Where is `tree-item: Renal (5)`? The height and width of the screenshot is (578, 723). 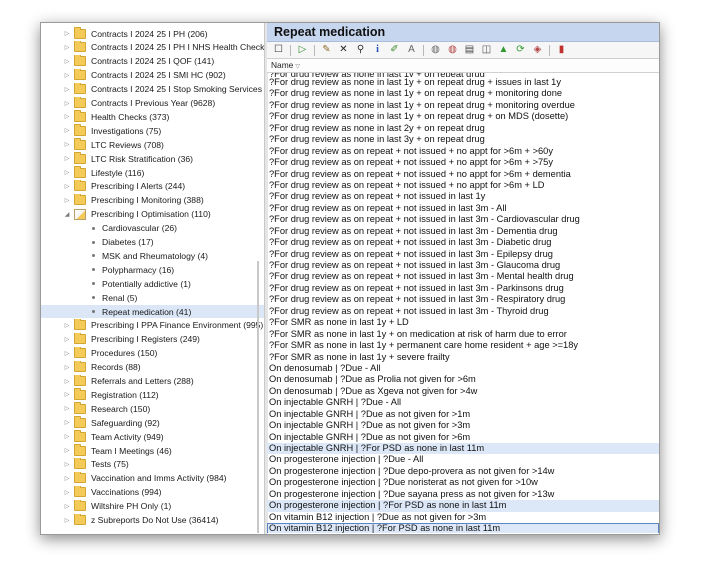 tree-item: Renal (5) is located at coordinates (152, 297).